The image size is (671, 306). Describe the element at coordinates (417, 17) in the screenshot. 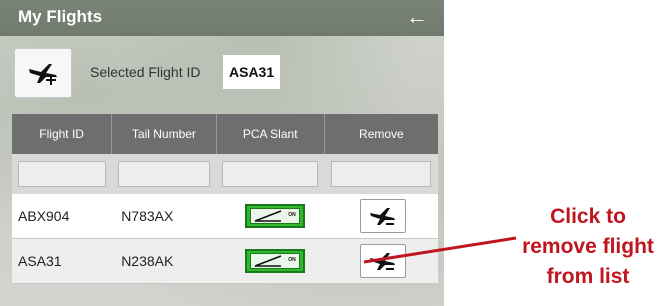

I see `back-arrow-icon: ←` at that location.